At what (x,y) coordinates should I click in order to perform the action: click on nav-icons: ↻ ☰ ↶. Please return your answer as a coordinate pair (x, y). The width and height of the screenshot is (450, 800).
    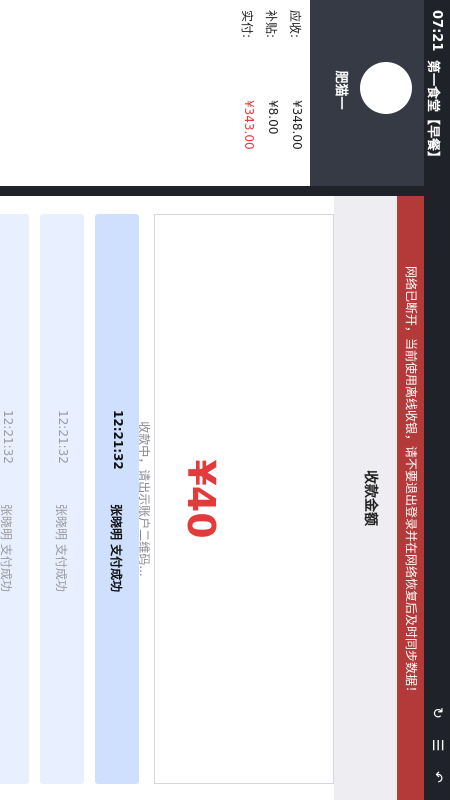
    Looking at the image, I should click on (437, 745).